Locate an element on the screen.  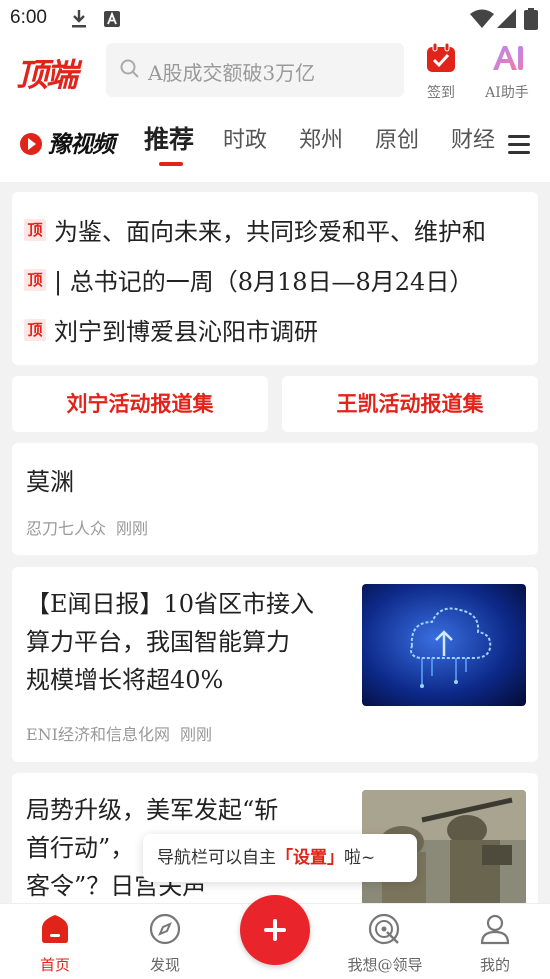
nav-discover: 发现 is located at coordinates (165, 943).